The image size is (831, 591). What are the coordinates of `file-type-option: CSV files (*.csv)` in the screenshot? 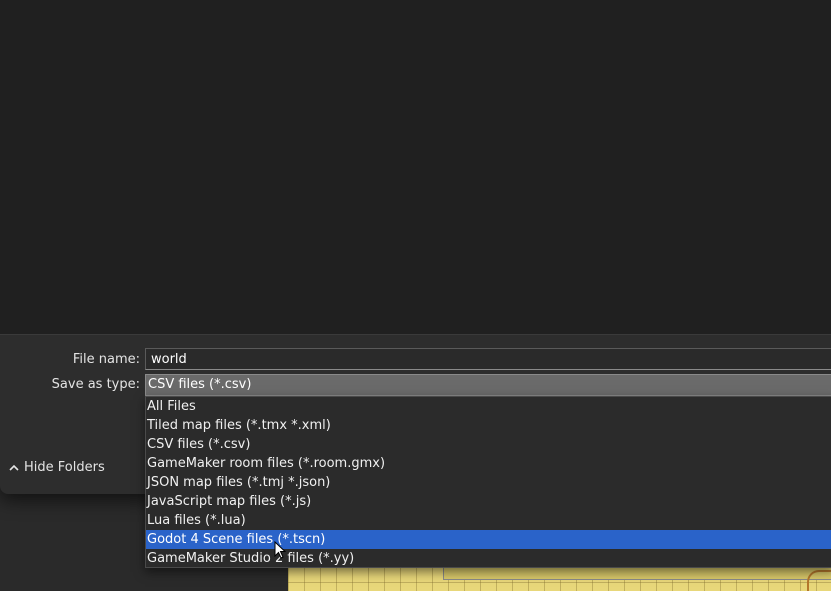 It's located at (488, 444).